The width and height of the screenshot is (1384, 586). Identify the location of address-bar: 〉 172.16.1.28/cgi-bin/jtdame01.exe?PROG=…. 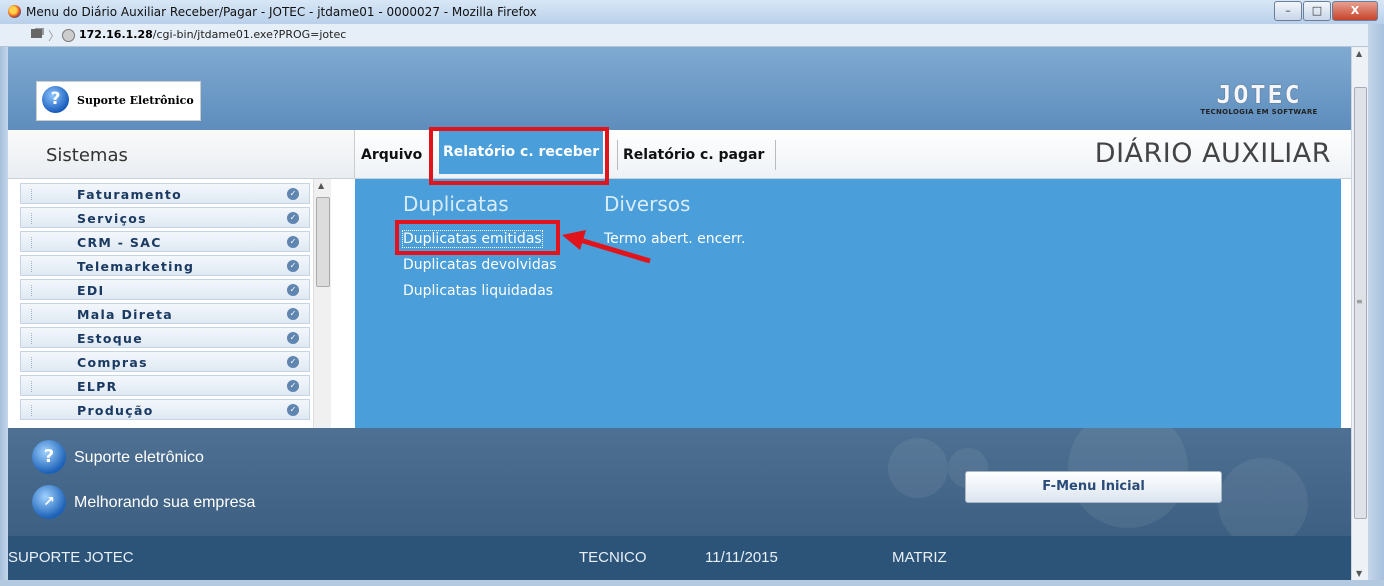
(692, 35).